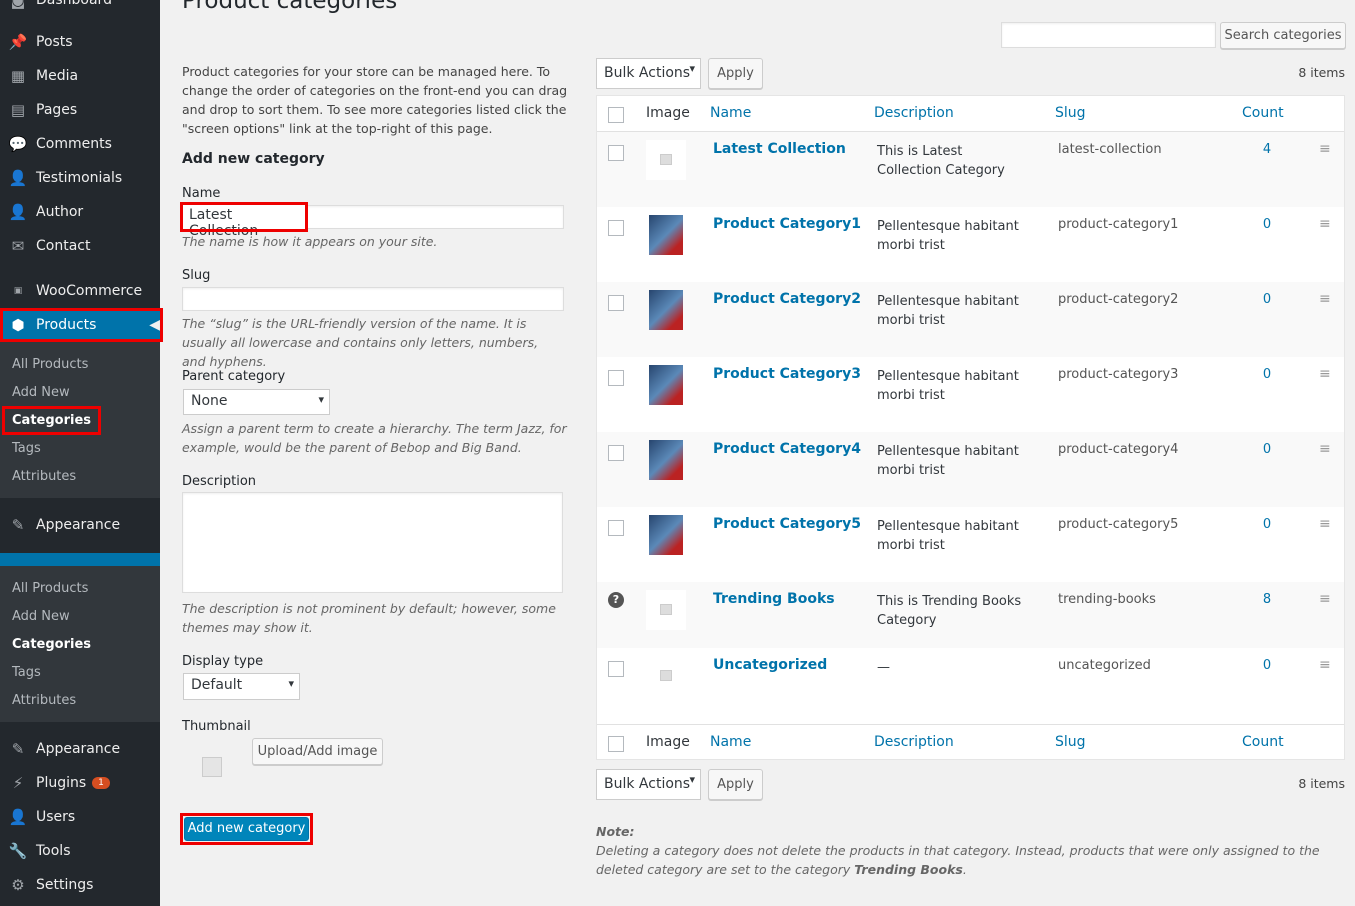 This screenshot has width=1355, height=906. Describe the element at coordinates (373, 299) in the screenshot. I see `slug-input` at that location.